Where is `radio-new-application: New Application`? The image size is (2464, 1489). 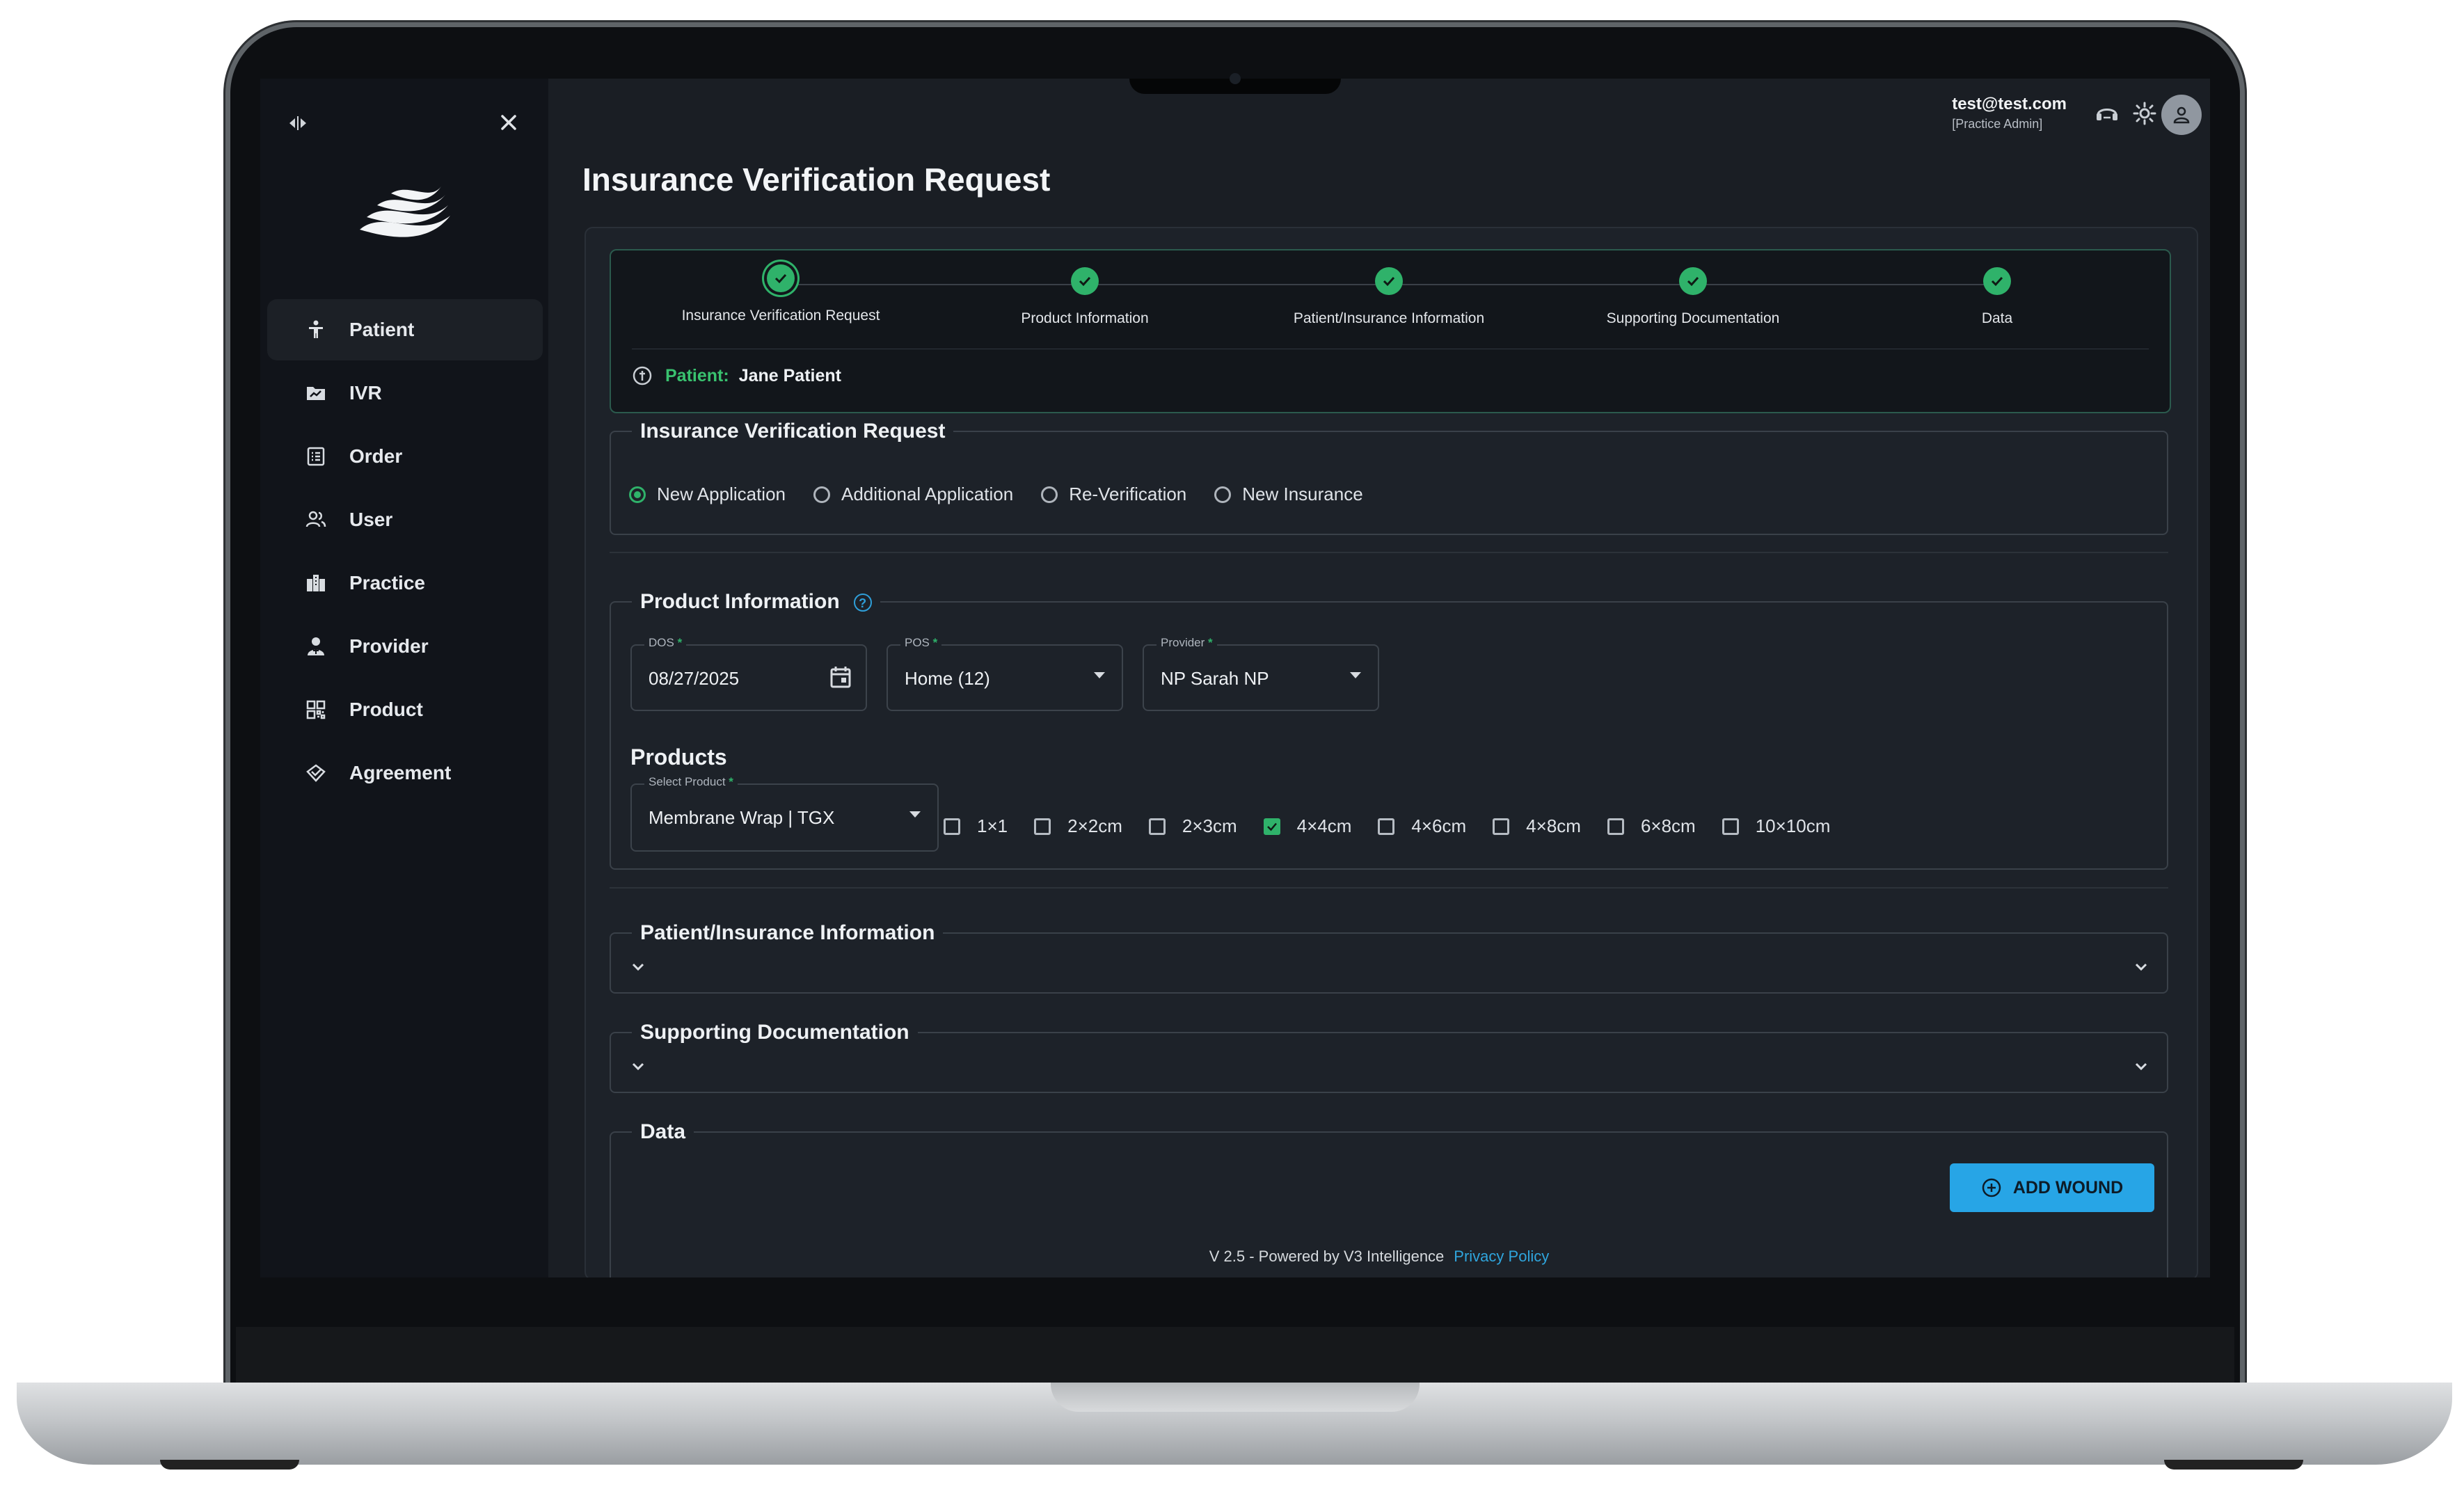
radio-new-application: New Application is located at coordinates (707, 494).